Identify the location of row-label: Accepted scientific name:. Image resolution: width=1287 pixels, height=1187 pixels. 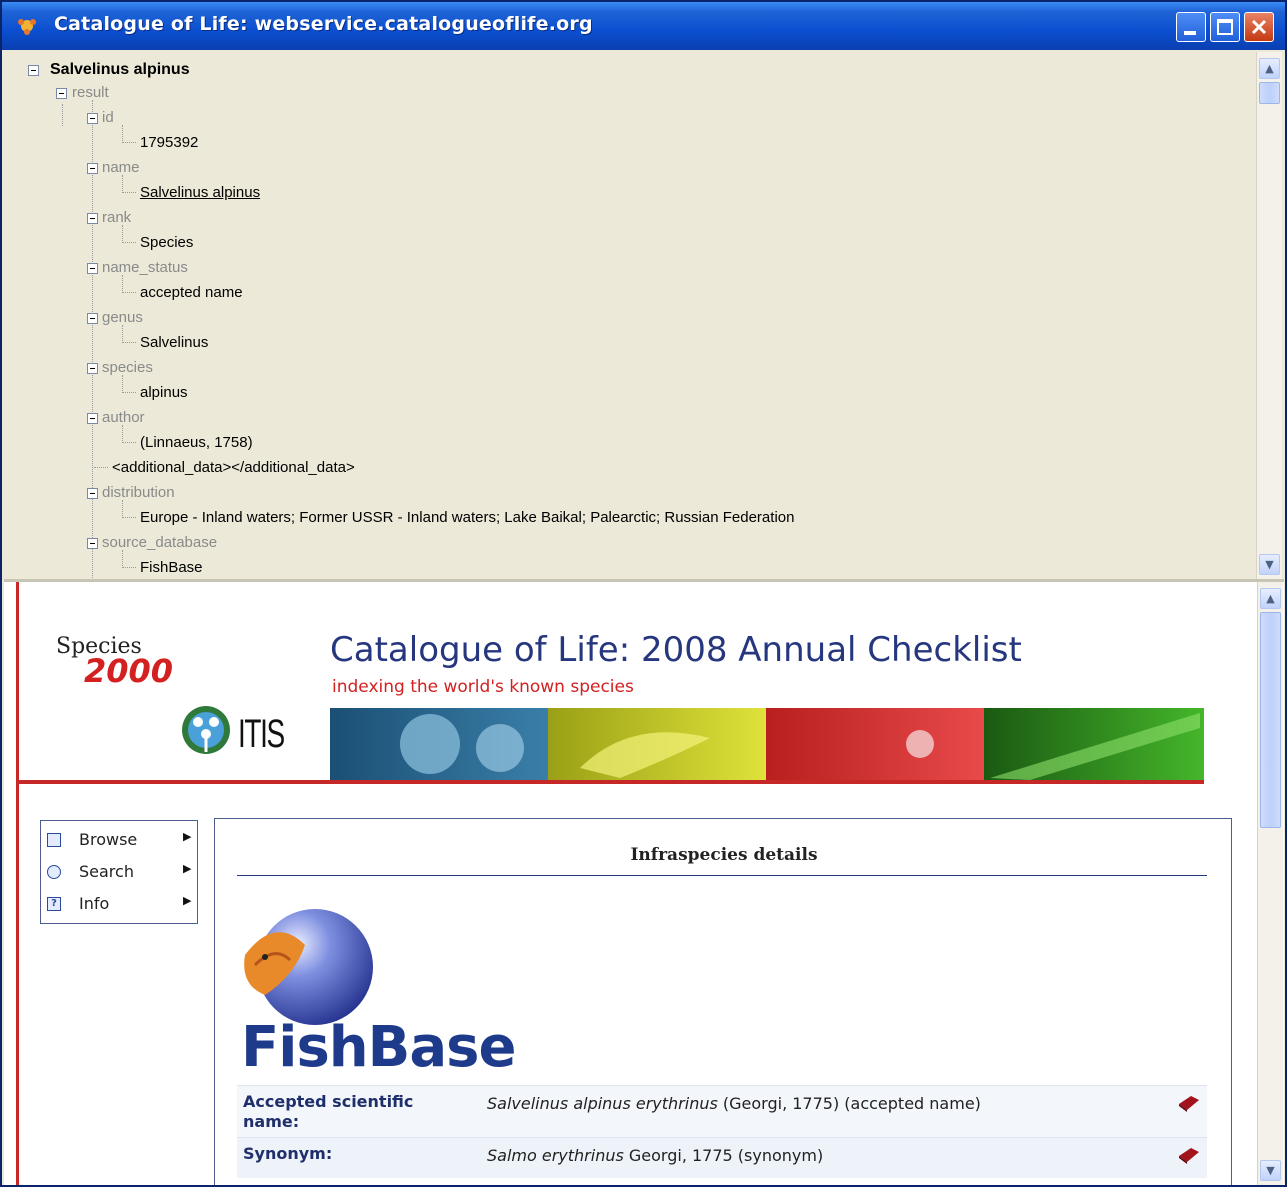
(328, 1111).